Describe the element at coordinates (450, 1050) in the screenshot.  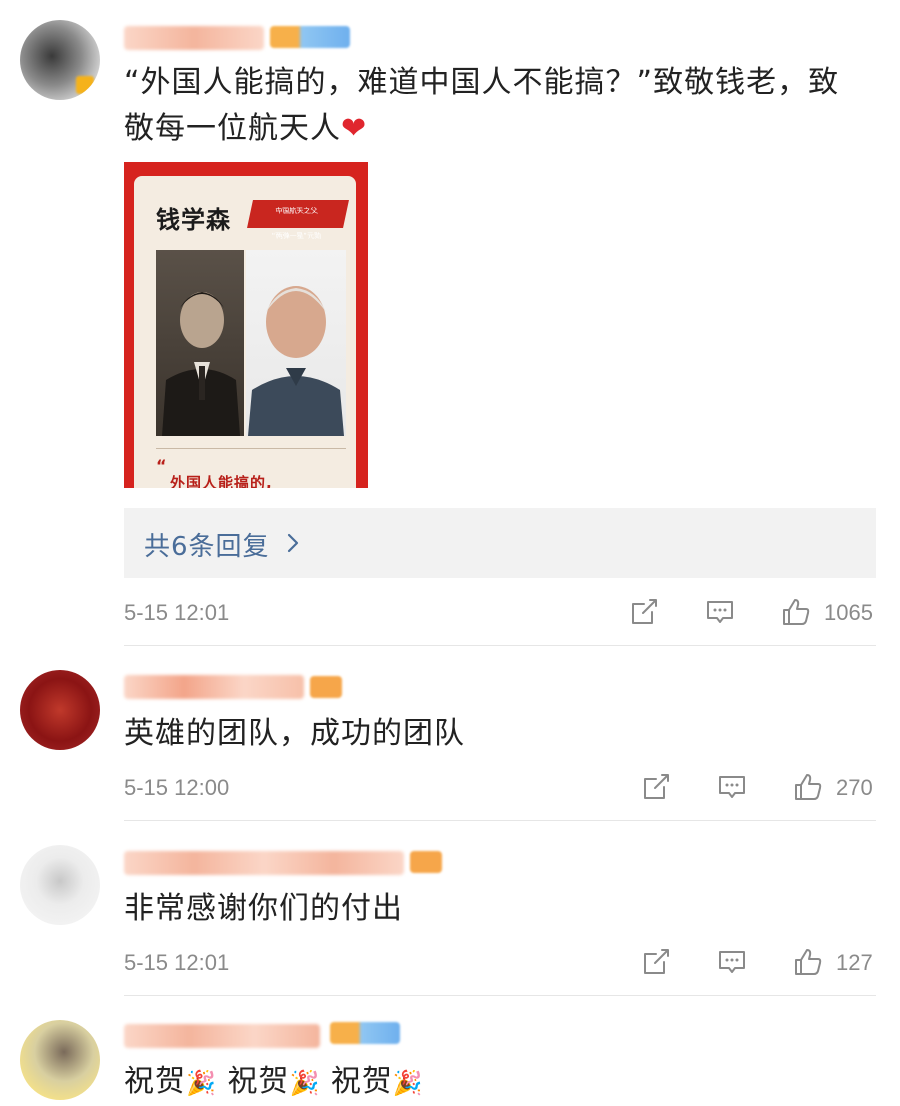
I see `comment-item: 祝贺🎉 祝贺🎉 祝贺🎉` at that location.